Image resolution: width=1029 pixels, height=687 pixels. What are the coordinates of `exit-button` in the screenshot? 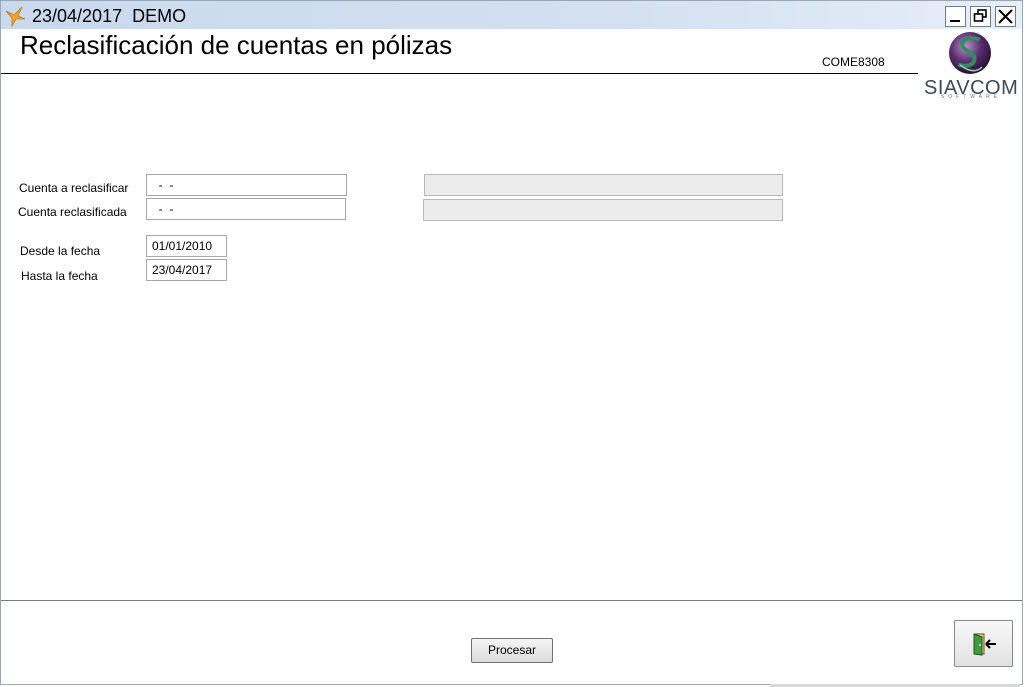 It's located at (983, 643).